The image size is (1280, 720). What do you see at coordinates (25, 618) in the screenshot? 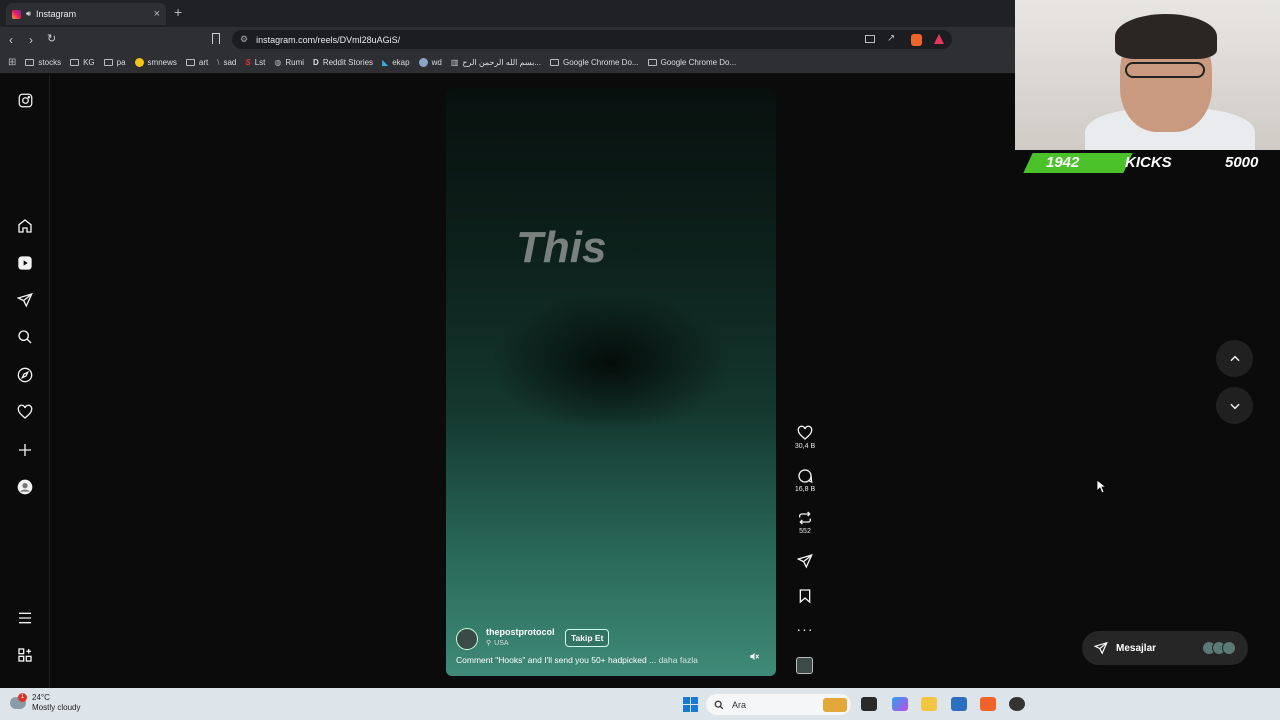
I see `menu-hamburger-icon` at bounding box center [25, 618].